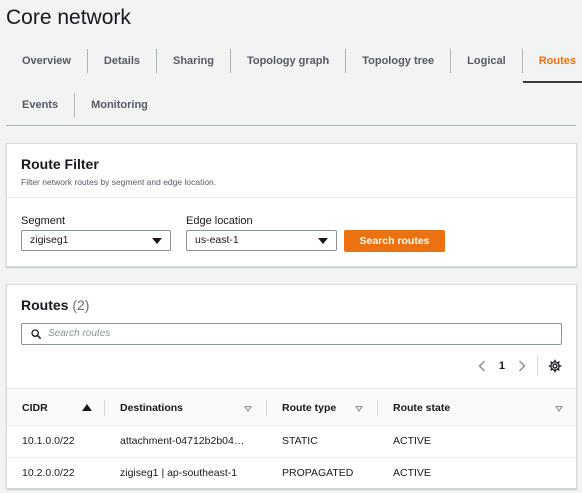 Image resolution: width=582 pixels, height=493 pixels. What do you see at coordinates (397, 61) in the screenshot?
I see `tab-topology-tree: Topology tree` at bounding box center [397, 61].